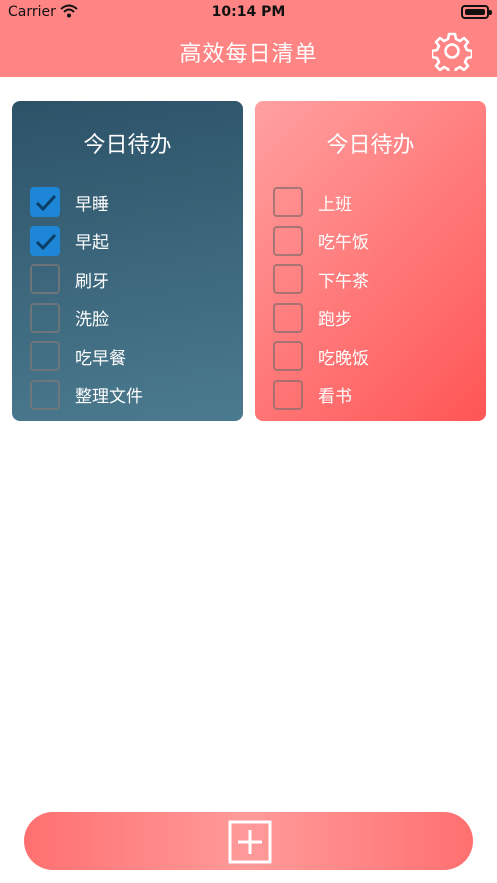  What do you see at coordinates (373, 356) in the screenshot?
I see `list-item: 吃晚饭` at bounding box center [373, 356].